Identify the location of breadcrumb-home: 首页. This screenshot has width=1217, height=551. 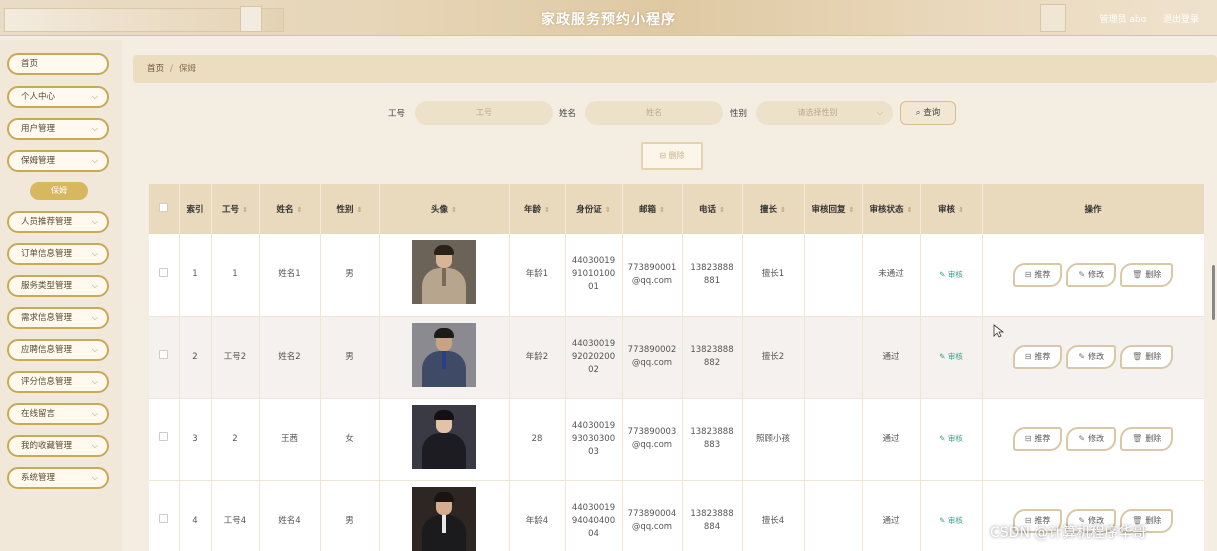
(155, 69).